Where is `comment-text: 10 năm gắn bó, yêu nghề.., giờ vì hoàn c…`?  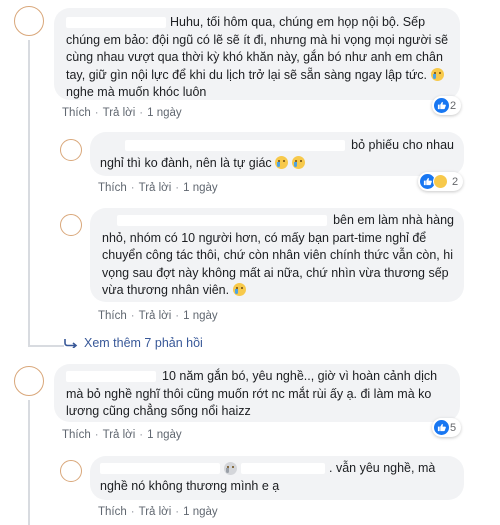 comment-text: 10 năm gắn bó, yêu nghề.., giờ vì hoàn c… is located at coordinates (300, 376).